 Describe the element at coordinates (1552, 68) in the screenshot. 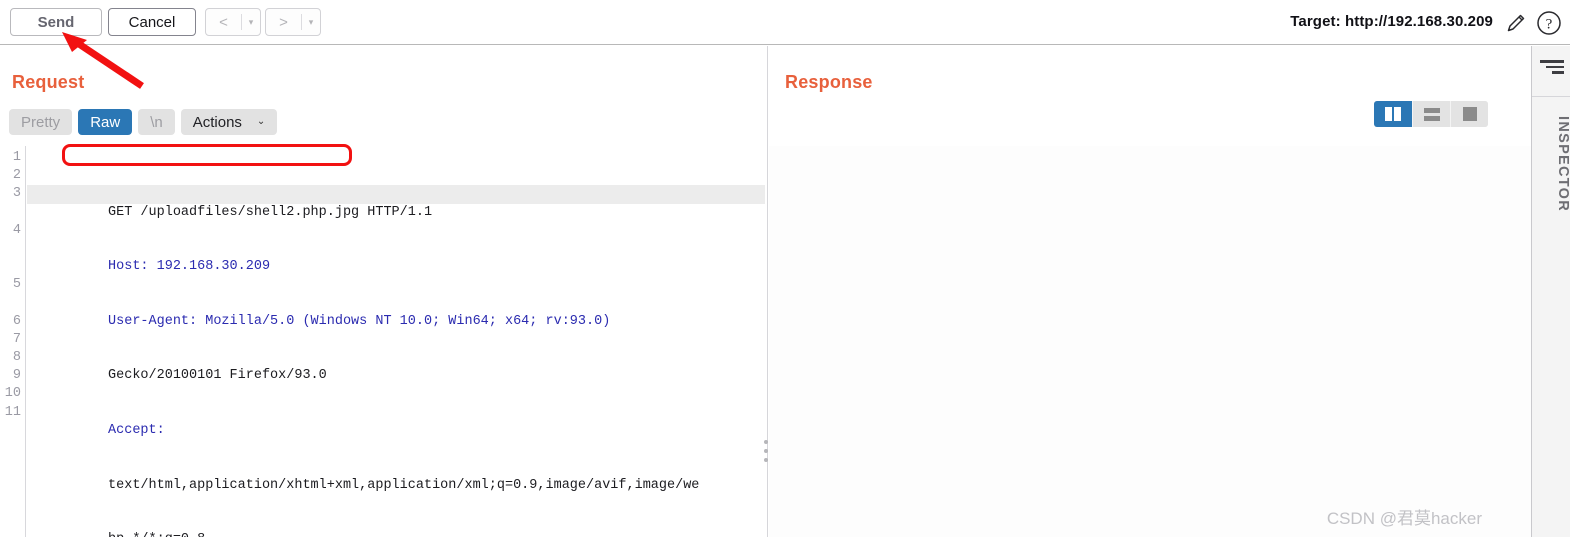

I see `filter-lines-icon` at that location.